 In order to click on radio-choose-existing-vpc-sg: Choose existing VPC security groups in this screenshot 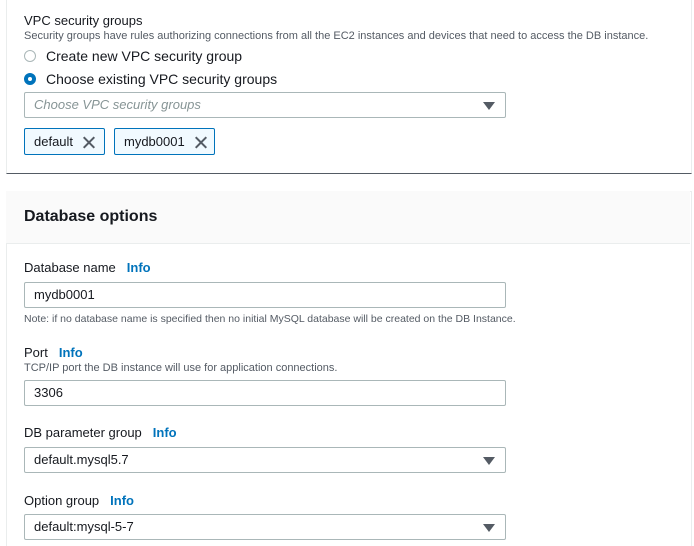, I will do `click(150, 79)`.